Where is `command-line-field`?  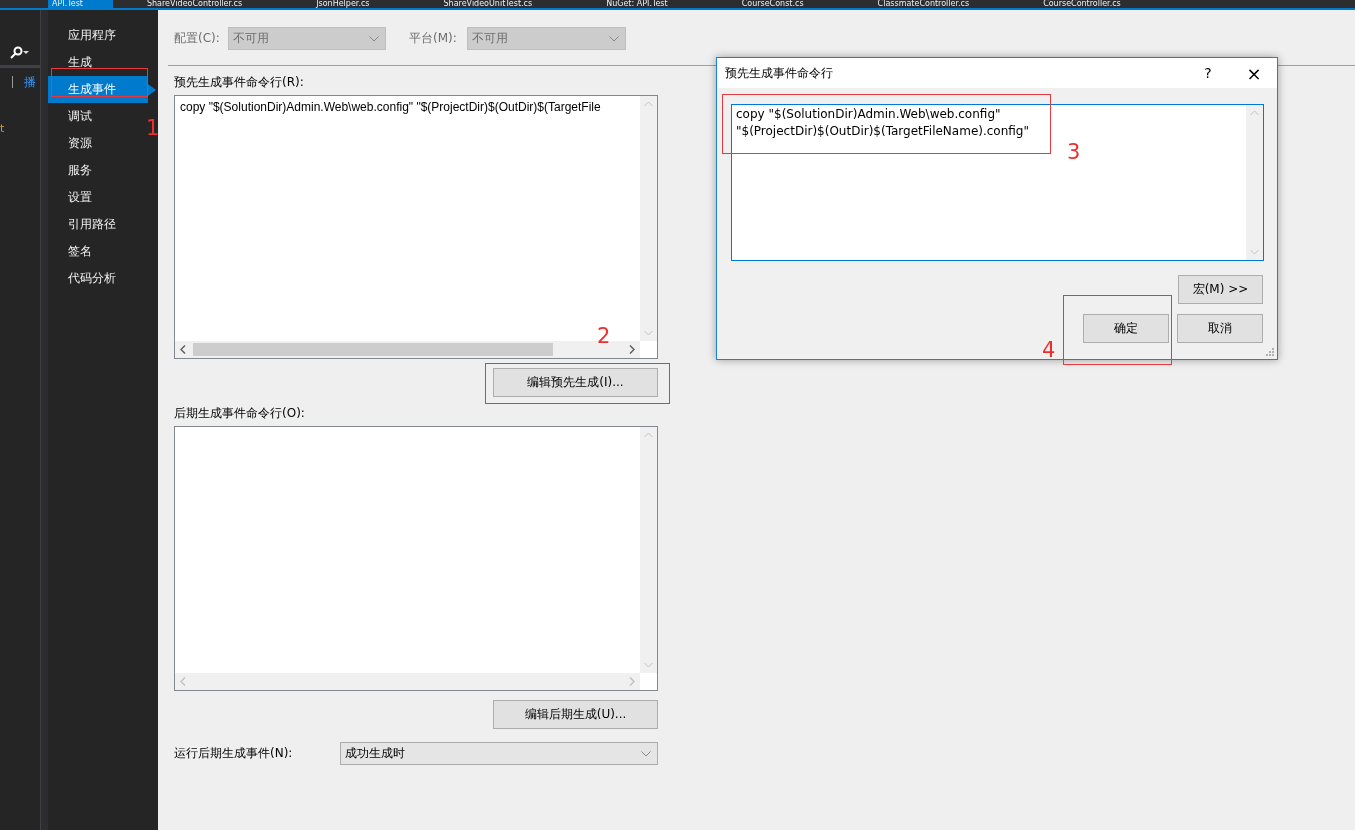
command-line-field is located at coordinates (416, 558).